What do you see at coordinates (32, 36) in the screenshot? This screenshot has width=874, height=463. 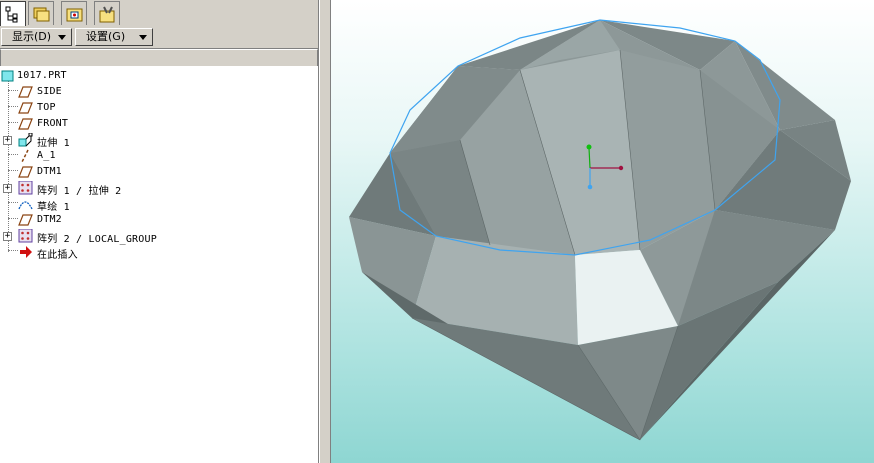 I see `display-menu-label: 显示(D)` at bounding box center [32, 36].